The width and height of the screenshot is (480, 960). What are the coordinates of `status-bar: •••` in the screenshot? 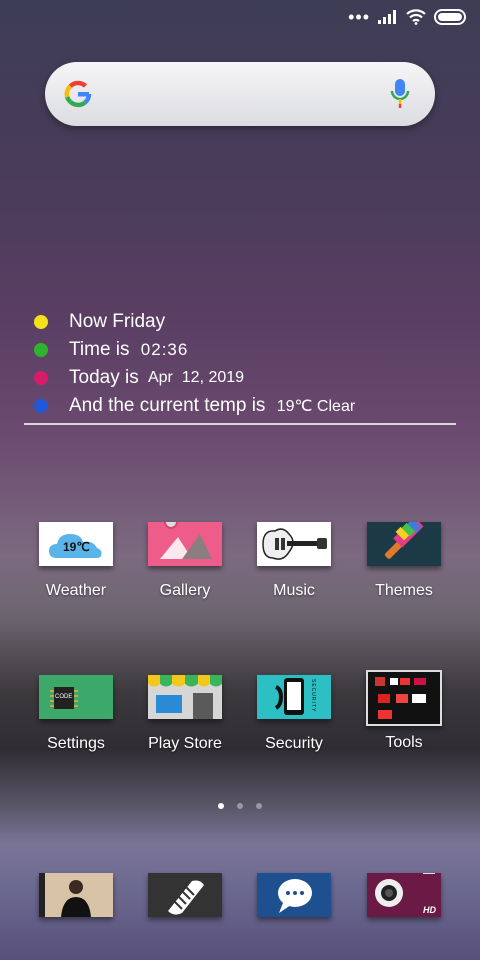 It's located at (407, 17).